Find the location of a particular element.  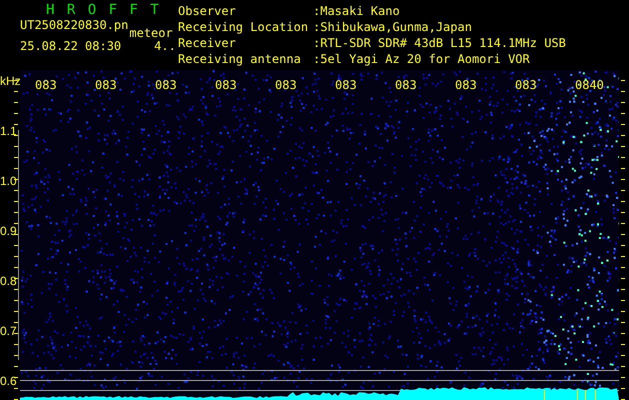

info-label: Observer is located at coordinates (207, 13).